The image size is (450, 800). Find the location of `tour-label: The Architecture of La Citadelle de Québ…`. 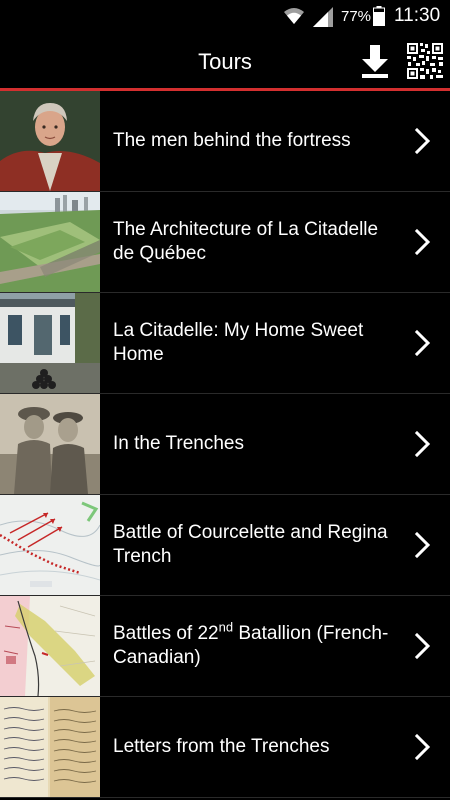

tour-label: The Architecture of La Citadelle de Québ… is located at coordinates (246, 241).